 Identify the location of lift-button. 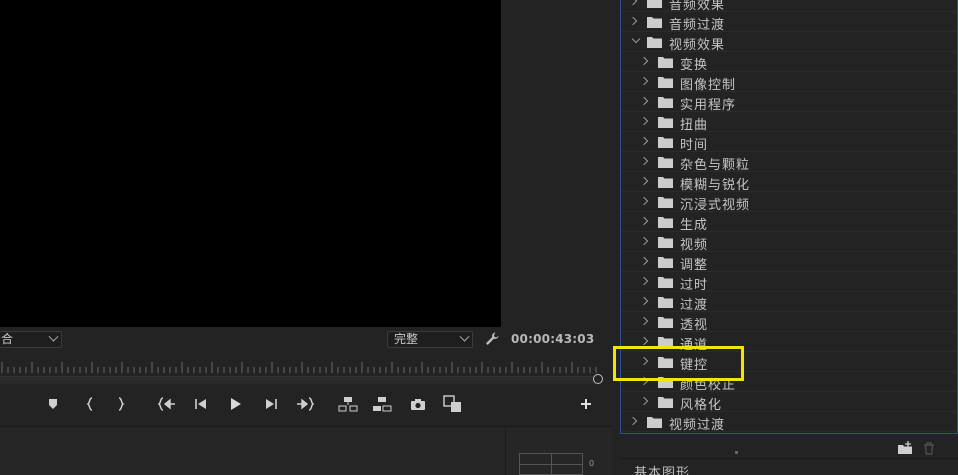
(348, 404).